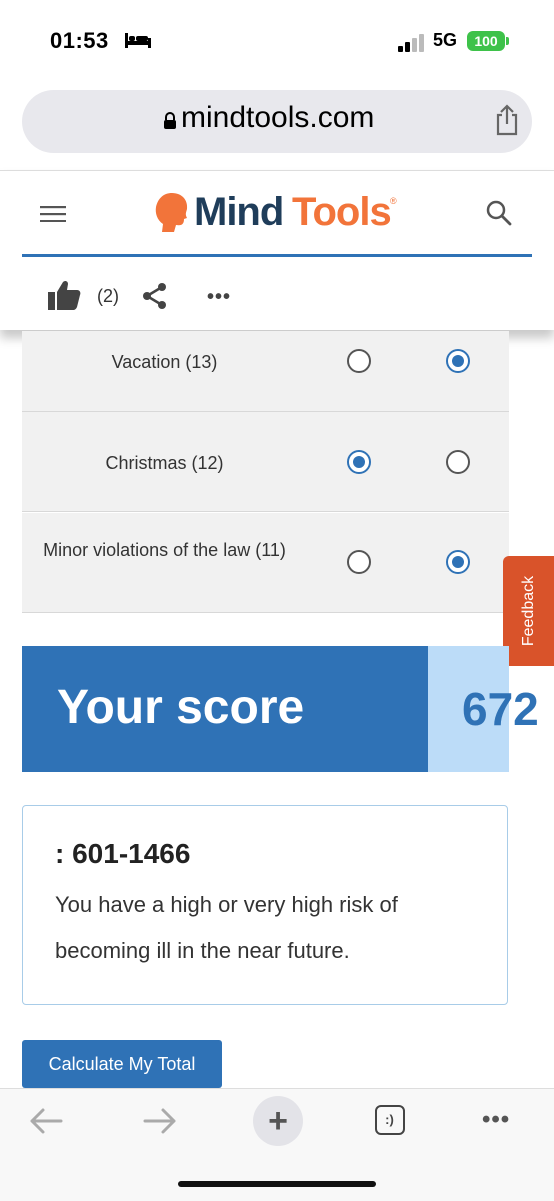  Describe the element at coordinates (499, 213) in the screenshot. I see `search-icon` at that location.